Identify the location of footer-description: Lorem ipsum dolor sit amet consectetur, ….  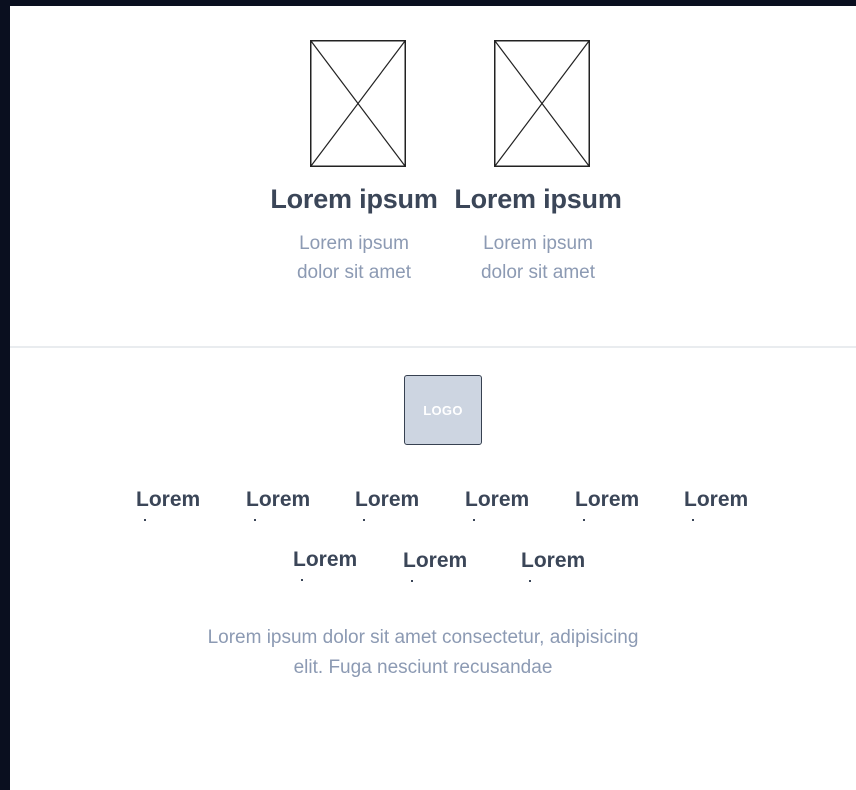
(423, 652).